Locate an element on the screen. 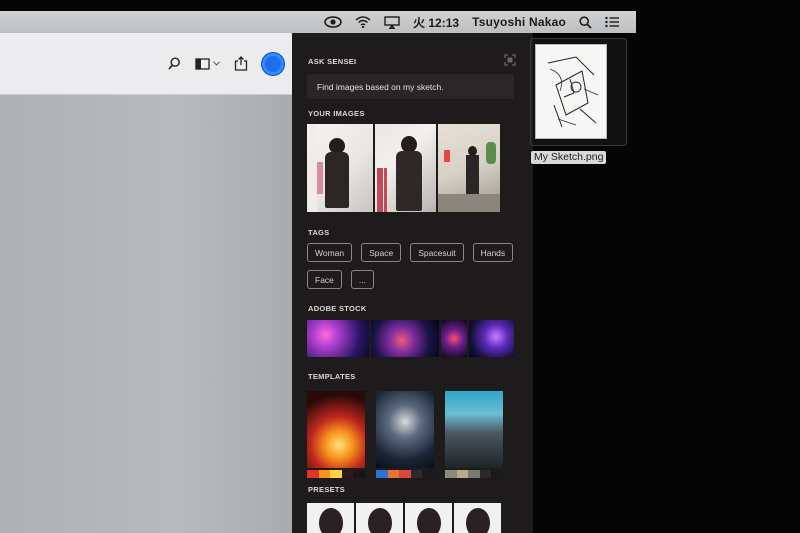 This screenshot has height=533, width=800. chevron-down-icon is located at coordinates (216, 63).